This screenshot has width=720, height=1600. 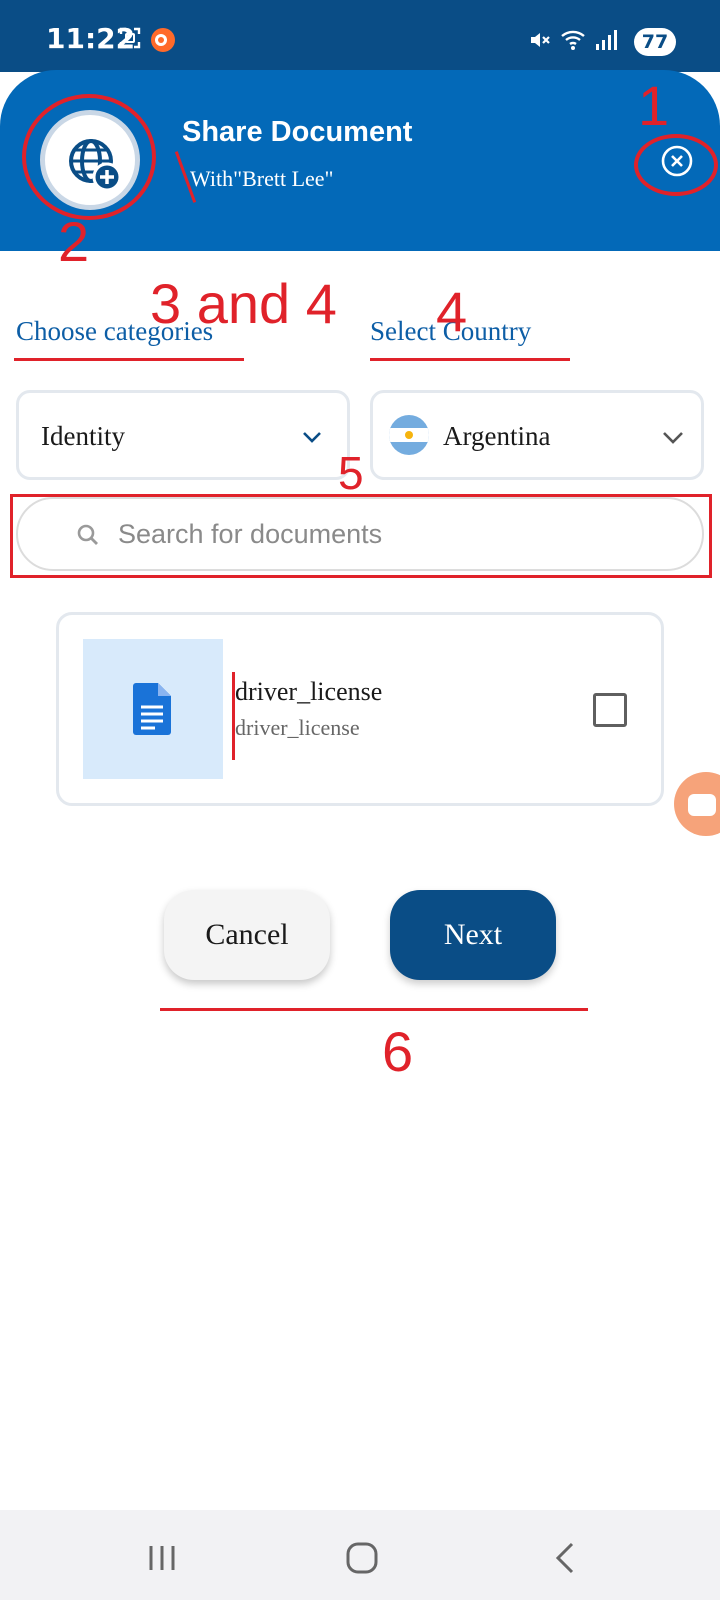 I want to click on annotation-stroke, so click(x=233, y=716).